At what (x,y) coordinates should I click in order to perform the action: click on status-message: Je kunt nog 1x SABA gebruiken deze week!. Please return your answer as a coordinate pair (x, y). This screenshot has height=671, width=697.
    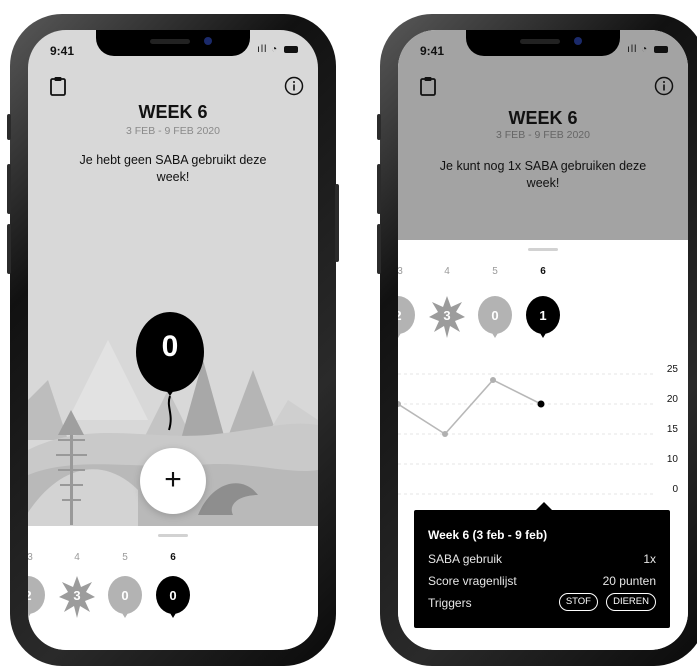
    Looking at the image, I should click on (543, 174).